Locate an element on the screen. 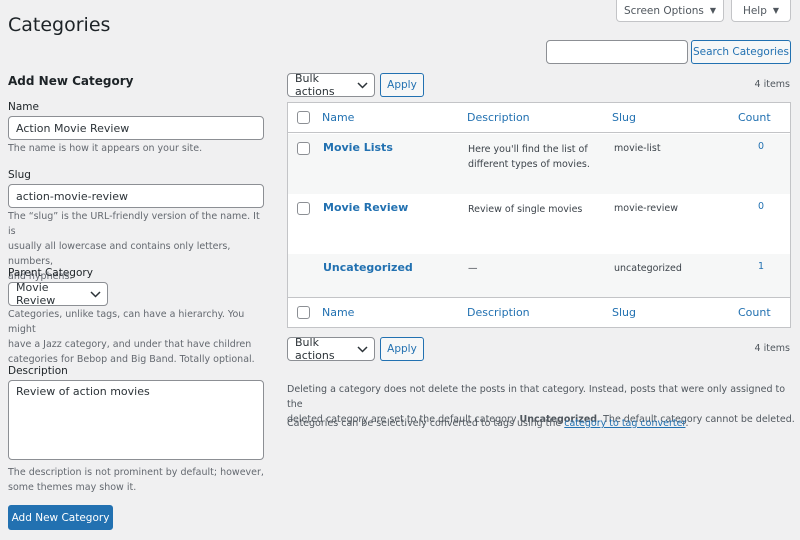 The width and height of the screenshot is (800, 540). column-count-header: Count is located at coordinates (754, 117).